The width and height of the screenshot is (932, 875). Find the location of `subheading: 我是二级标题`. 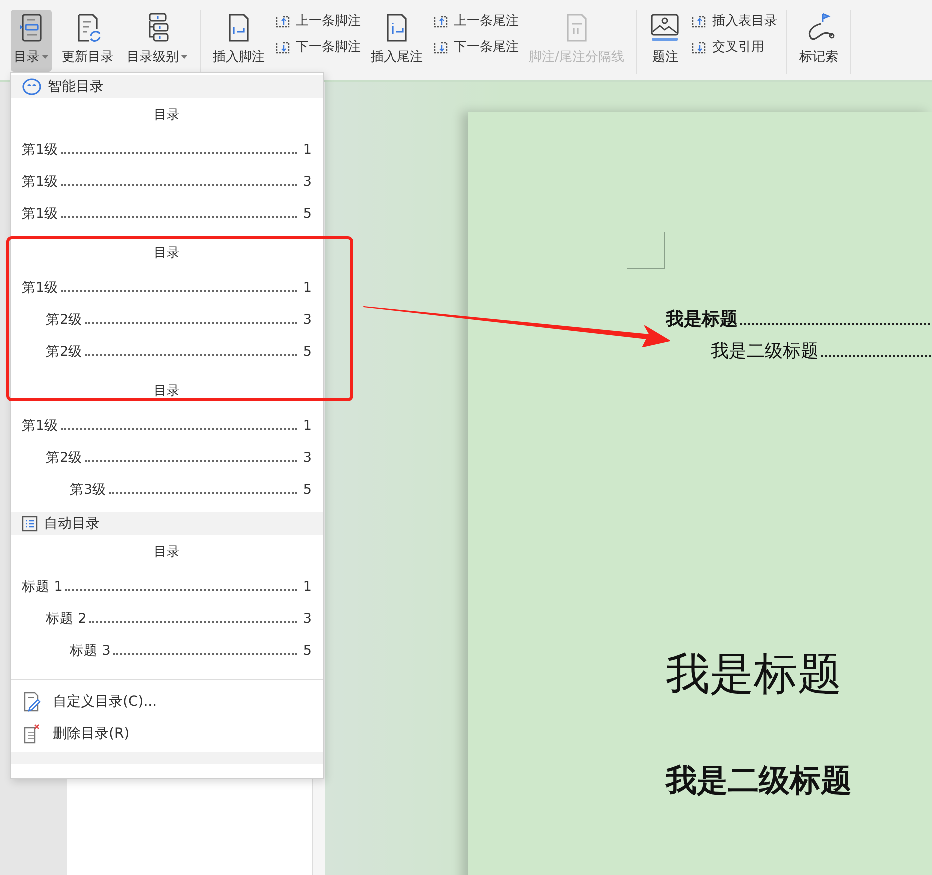

subheading: 我是二级标题 is located at coordinates (759, 781).